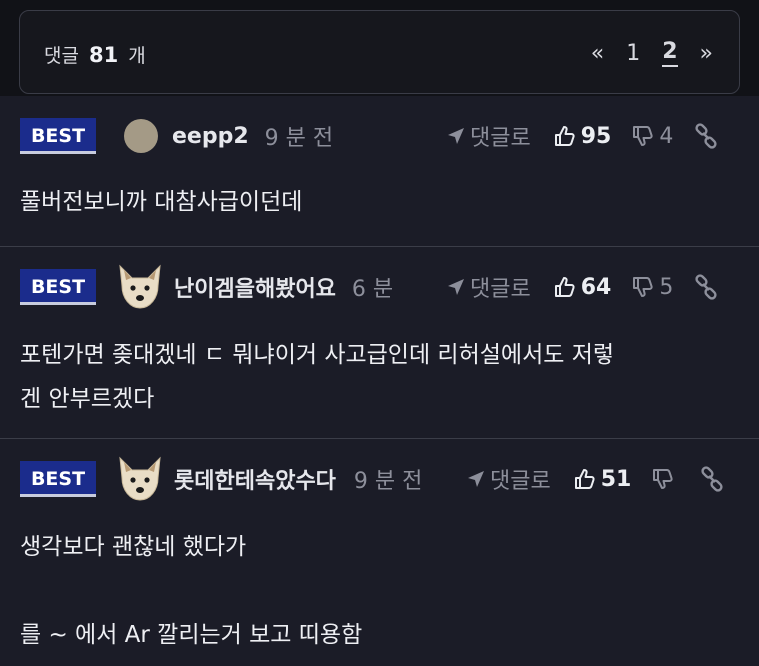 The width and height of the screenshot is (759, 666). I want to click on pagination: « 1 2 », so click(652, 53).